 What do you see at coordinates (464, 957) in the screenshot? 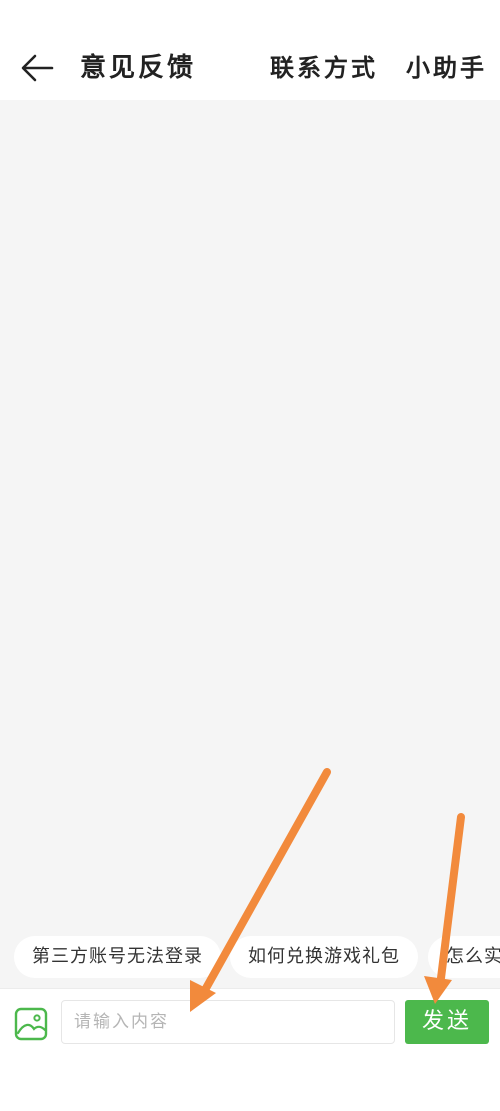
I see `quick-question-chip: 怎么实` at bounding box center [464, 957].